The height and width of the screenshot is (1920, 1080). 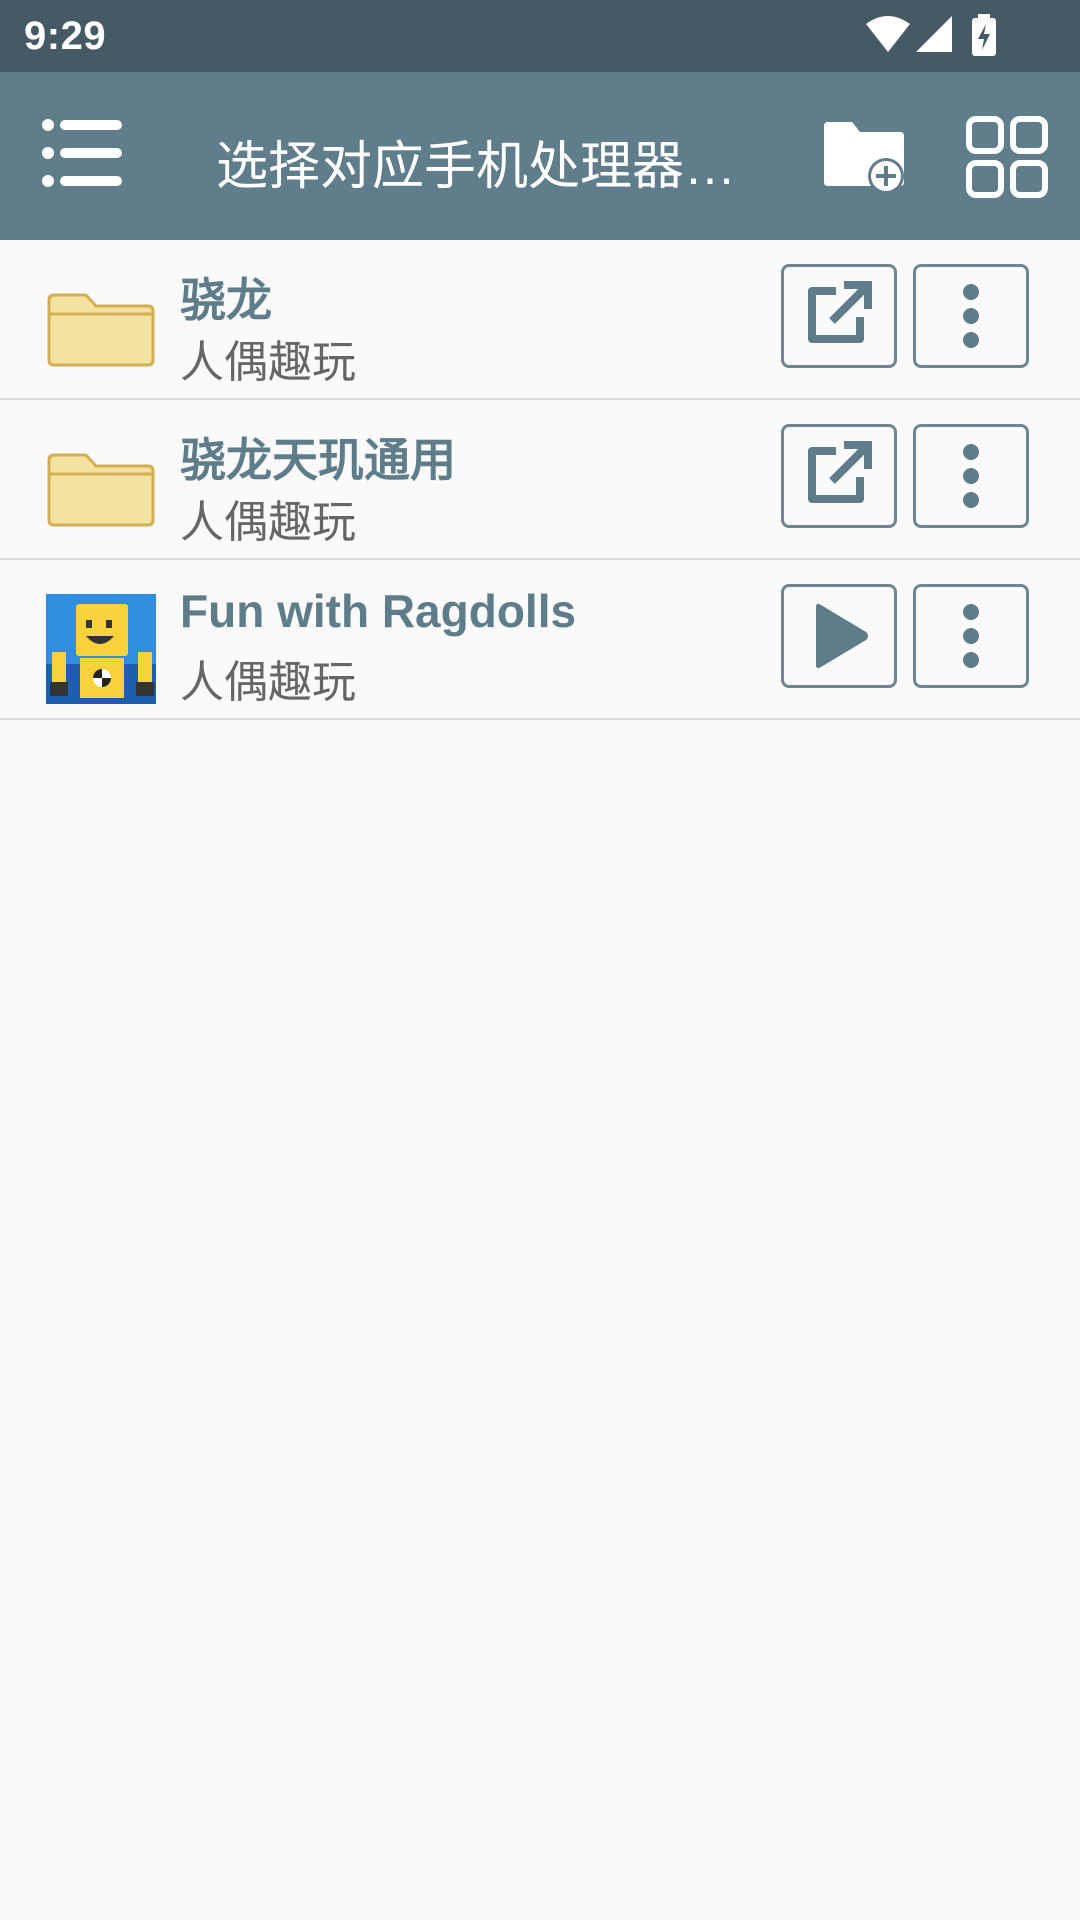 What do you see at coordinates (318, 460) in the screenshot?
I see `item-name: 骁龙天玑通用` at bounding box center [318, 460].